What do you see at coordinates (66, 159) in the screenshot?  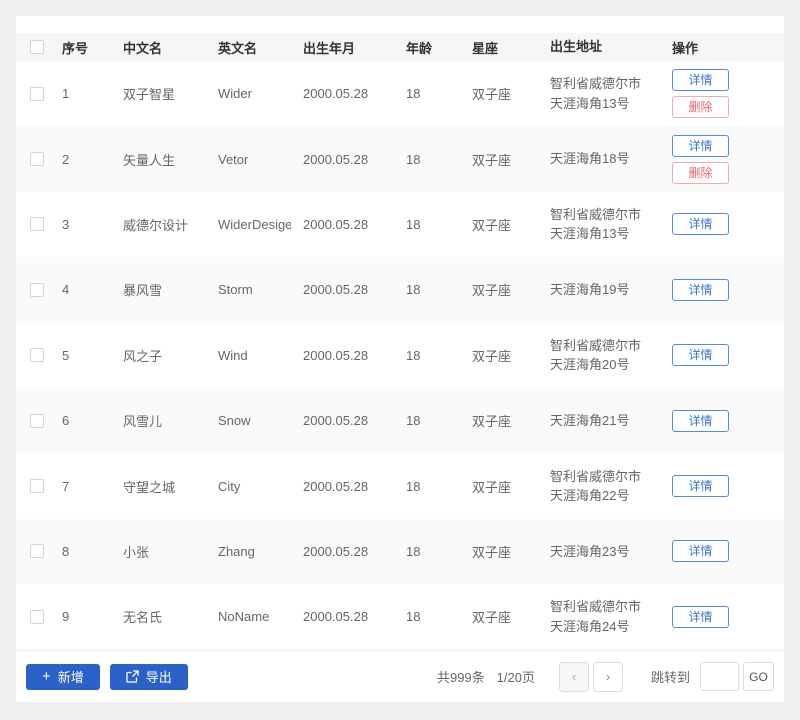 I see `cell-index: 2` at bounding box center [66, 159].